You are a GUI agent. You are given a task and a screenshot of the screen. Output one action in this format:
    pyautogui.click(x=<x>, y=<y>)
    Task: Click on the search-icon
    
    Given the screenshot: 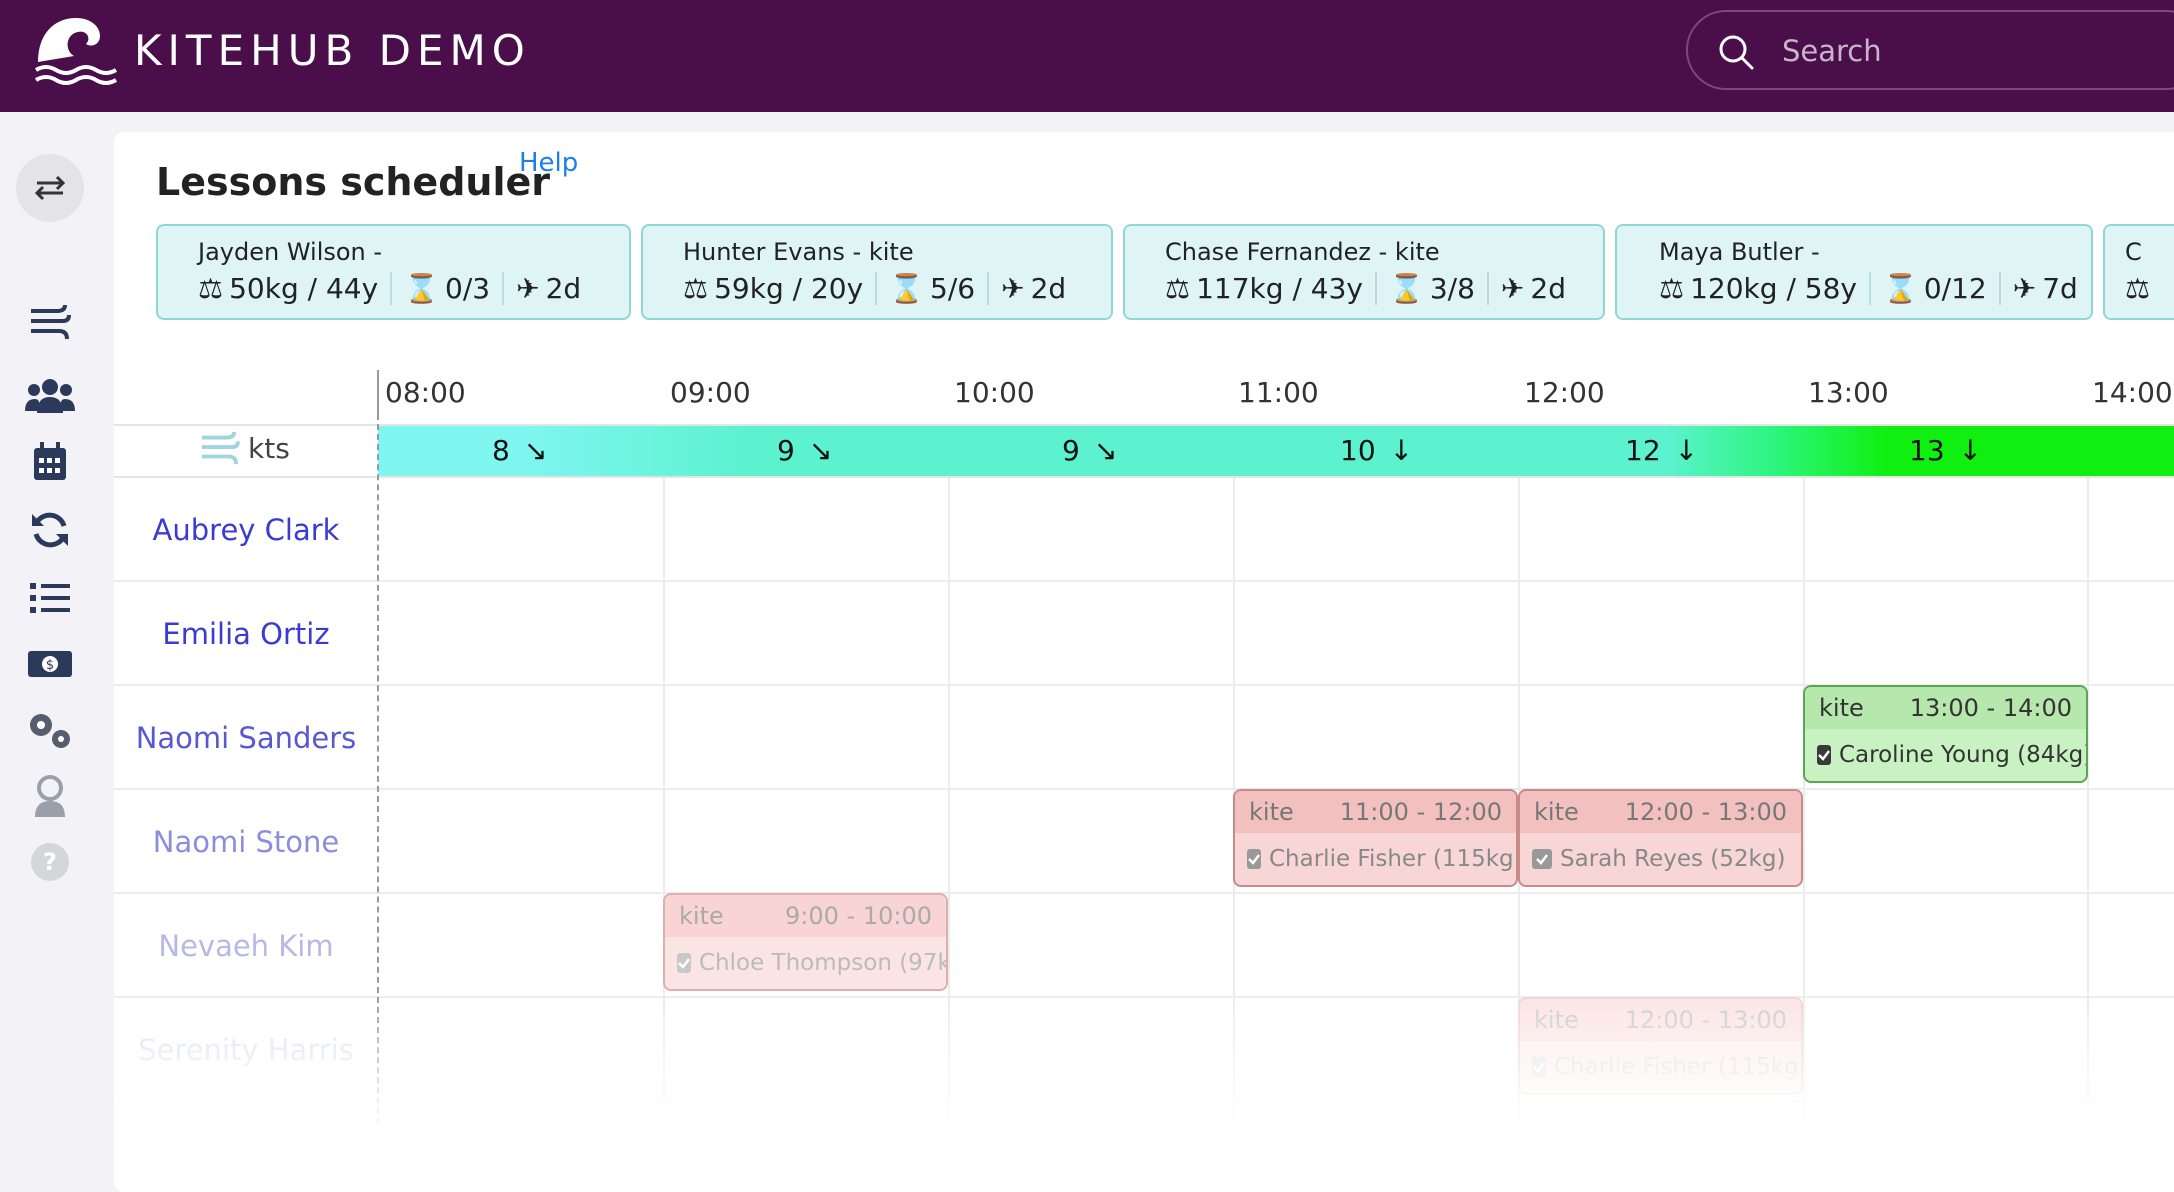 What is the action you would take?
    pyautogui.click(x=1736, y=52)
    